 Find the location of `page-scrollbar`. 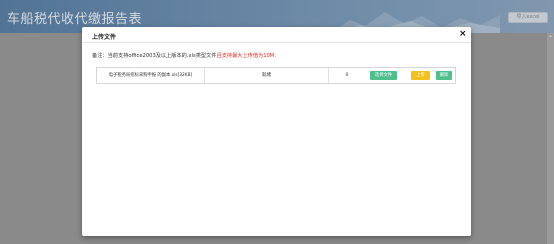

page-scrollbar is located at coordinates (550, 138).